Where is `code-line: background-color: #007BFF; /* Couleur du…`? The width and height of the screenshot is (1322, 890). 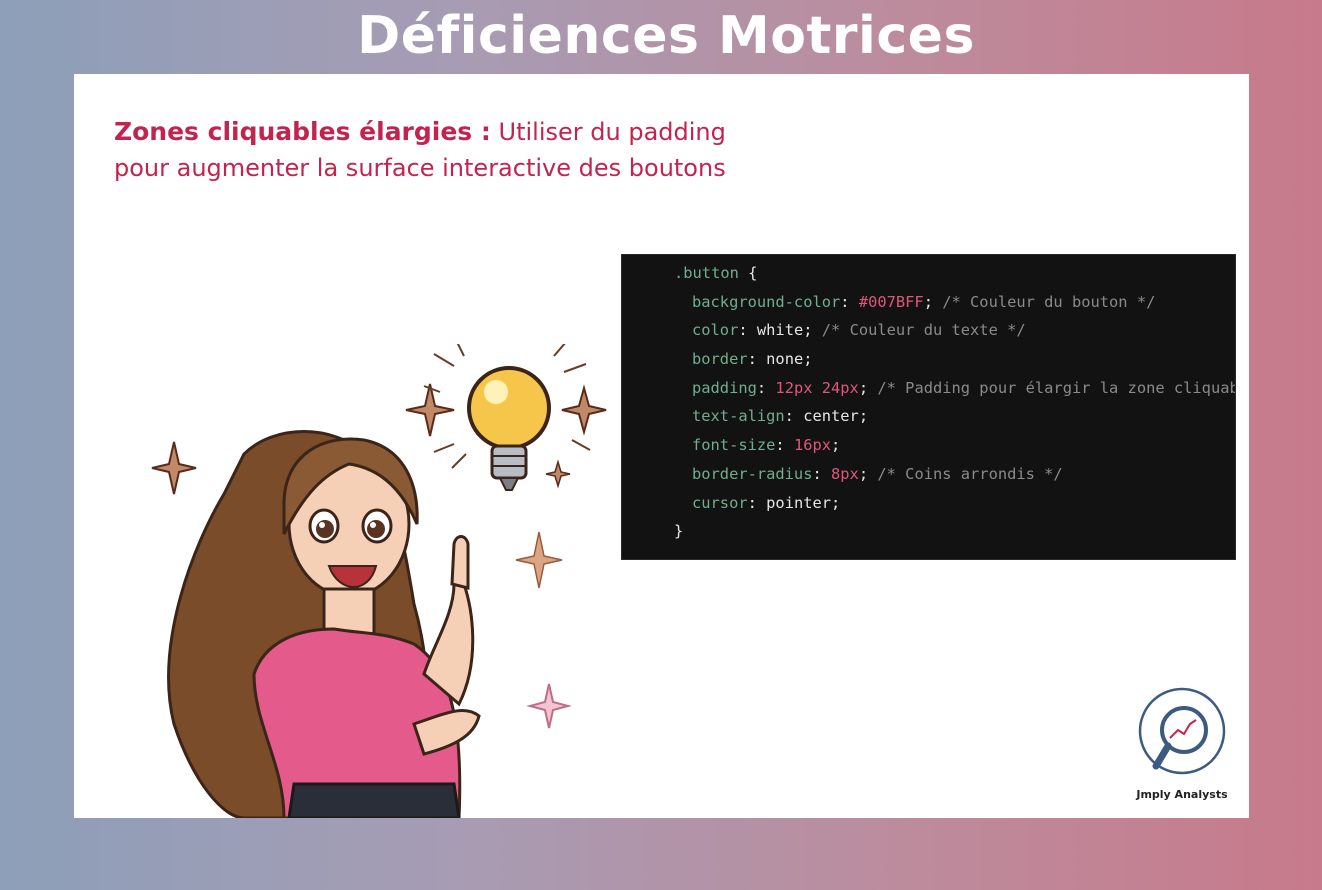
code-line: background-color: #007BFF; /* Couleur du… is located at coordinates (924, 301).